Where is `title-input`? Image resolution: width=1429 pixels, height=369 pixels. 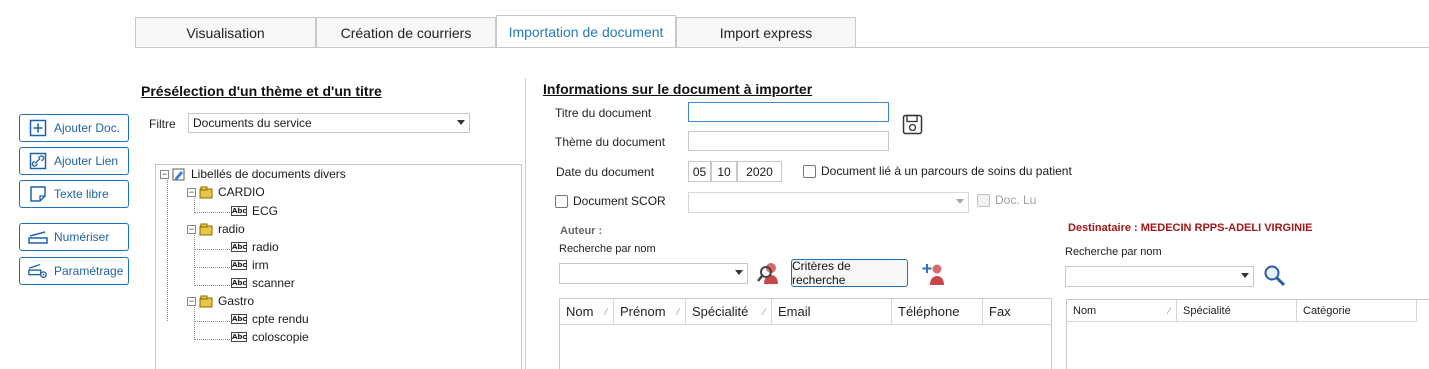
title-input is located at coordinates (788, 112).